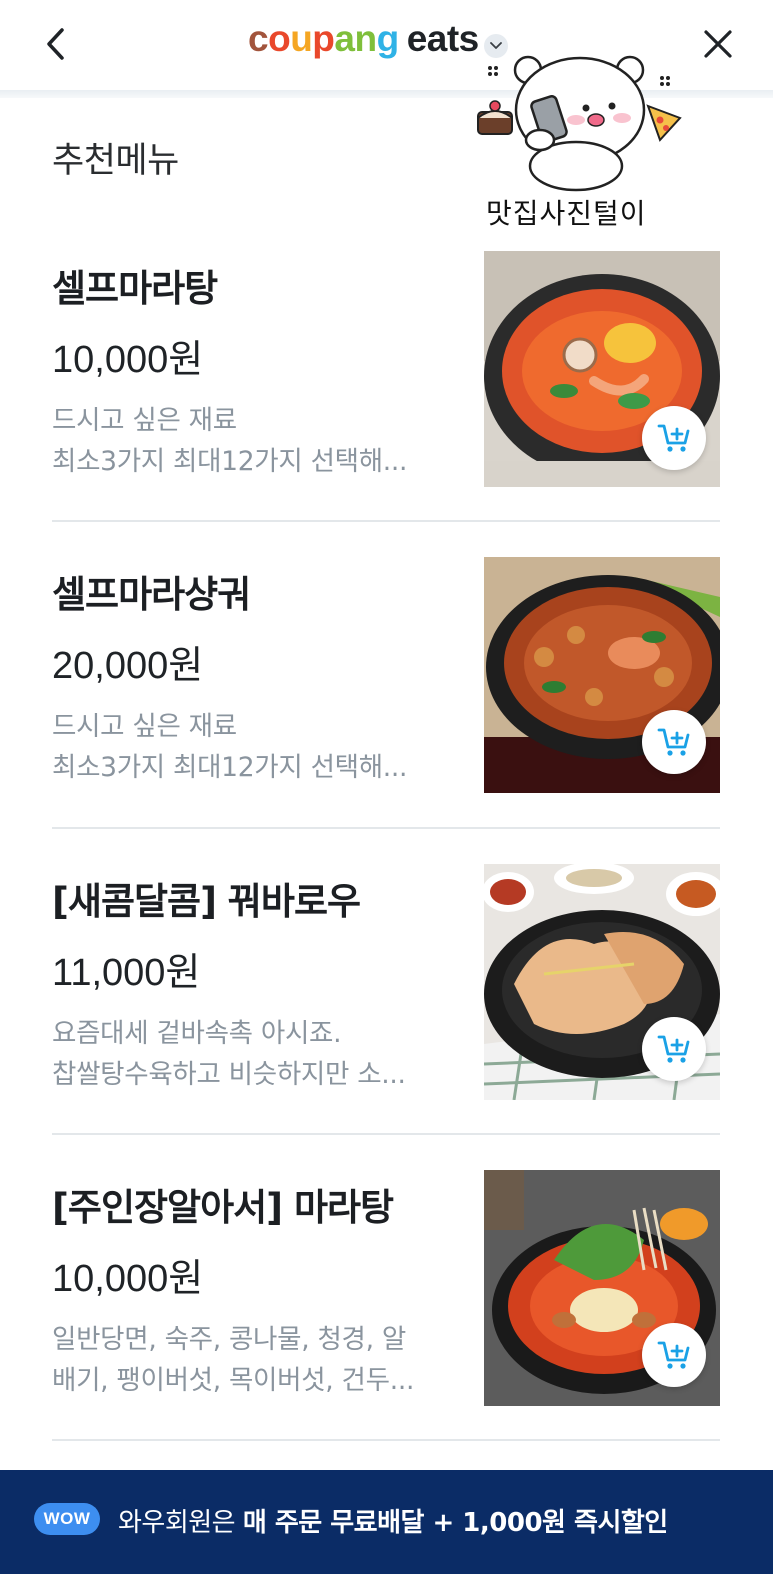 Image resolution: width=773 pixels, height=1574 pixels. What do you see at coordinates (135, 288) in the screenshot?
I see `menu-item-name: 셀프마라탕` at bounding box center [135, 288].